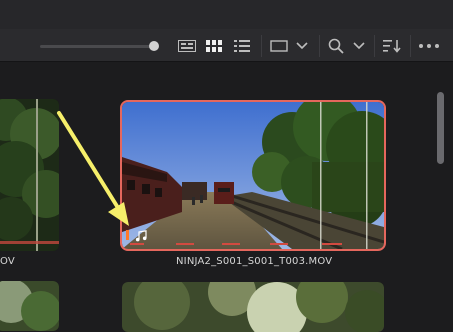  I want to click on annotation-arrow, so click(93, 168).